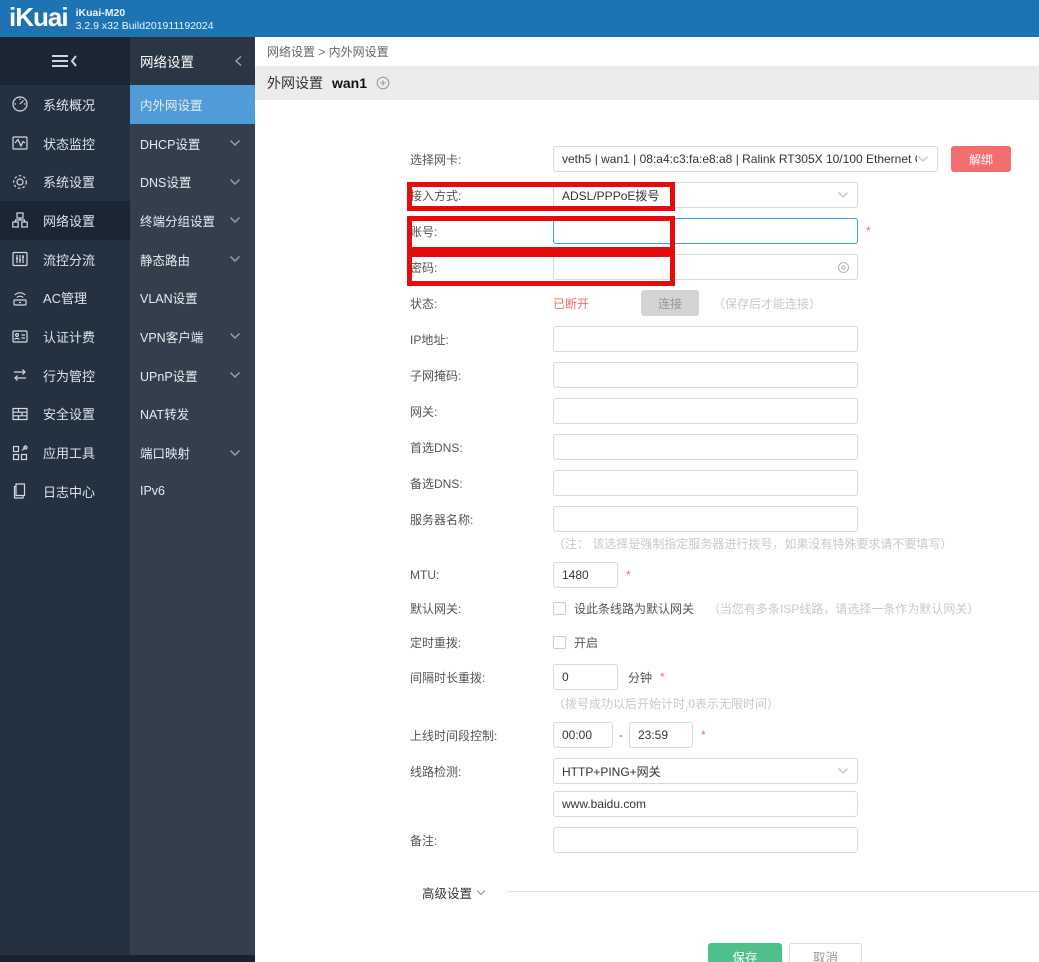 The image size is (1039, 962). What do you see at coordinates (454, 892) in the screenshot?
I see `advanced-settings-toggle: 高级设置` at bounding box center [454, 892].